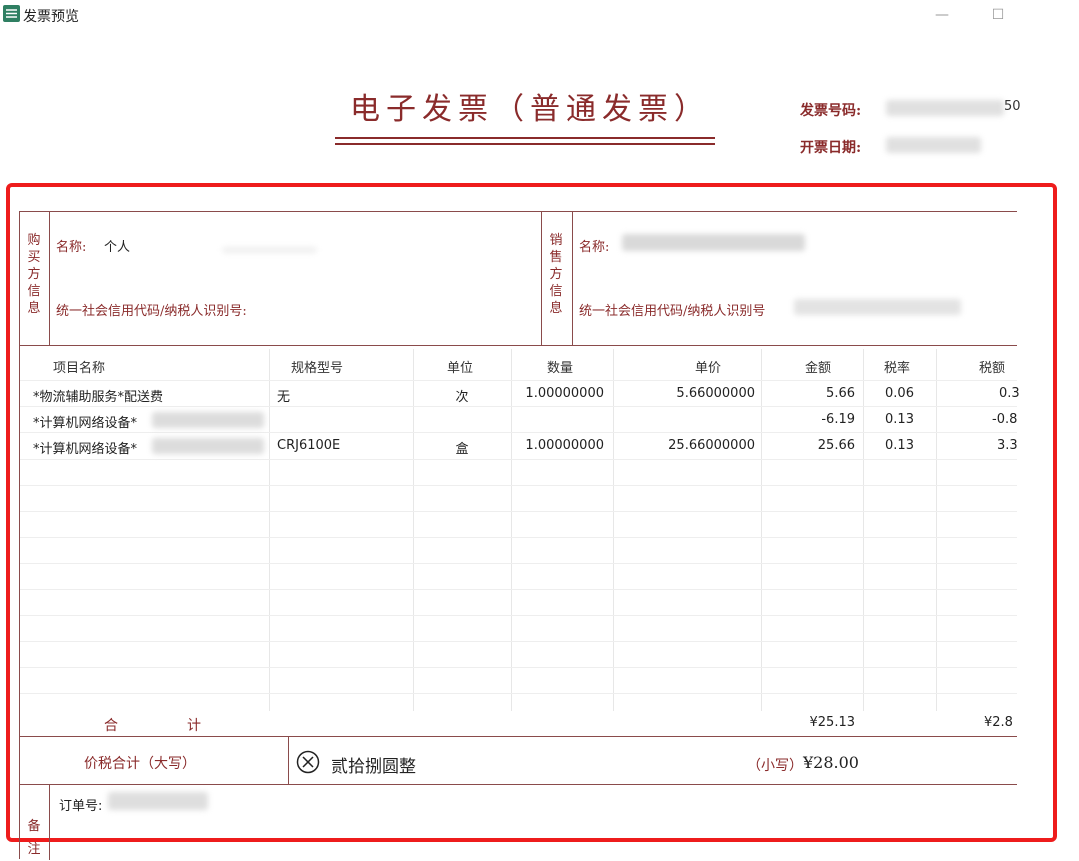  Describe the element at coordinates (49, 278) in the screenshot. I see `buyer-label-divider` at that location.